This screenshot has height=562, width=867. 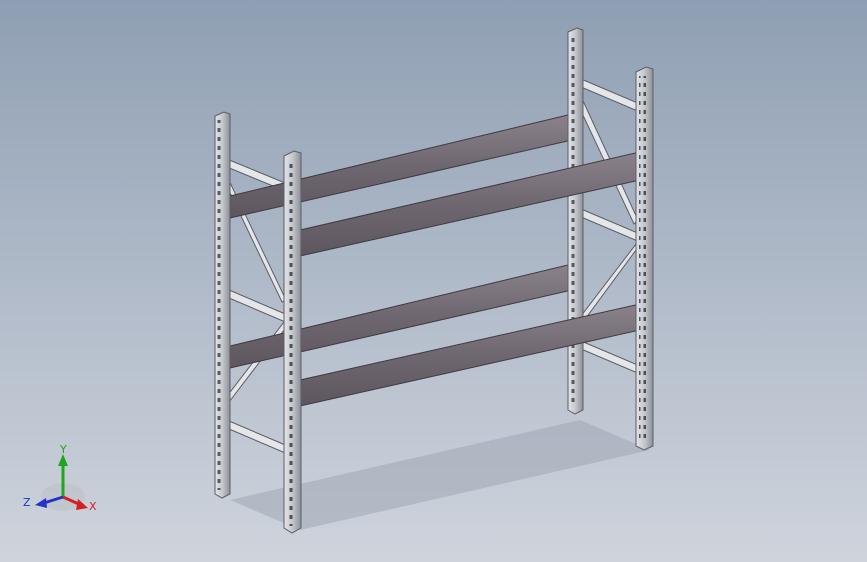 What do you see at coordinates (93, 506) in the screenshot?
I see `x-axis-label: X` at bounding box center [93, 506].